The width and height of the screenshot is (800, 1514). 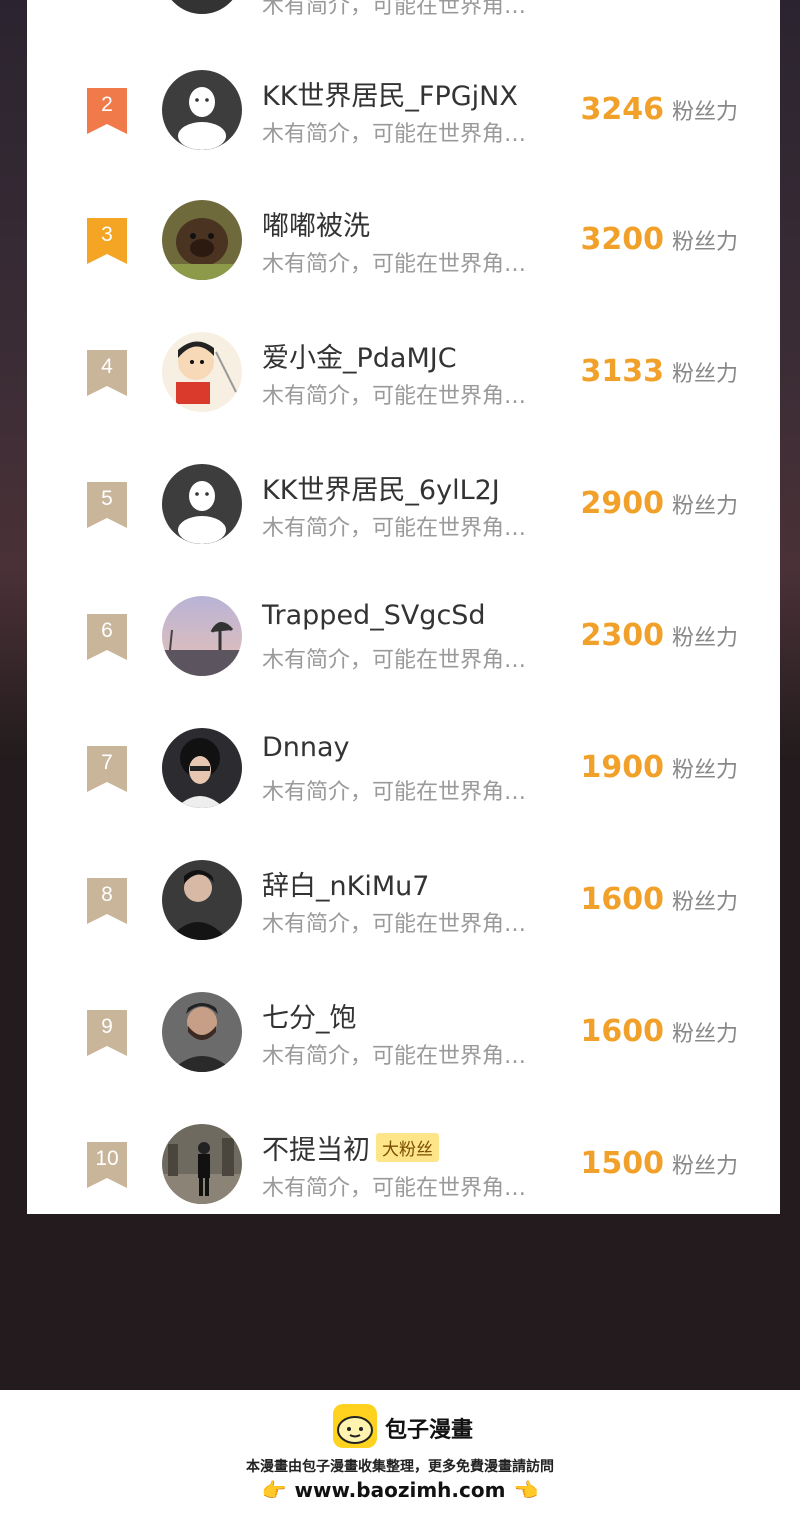 I want to click on rank-badge: 5, so click(x=107, y=505).